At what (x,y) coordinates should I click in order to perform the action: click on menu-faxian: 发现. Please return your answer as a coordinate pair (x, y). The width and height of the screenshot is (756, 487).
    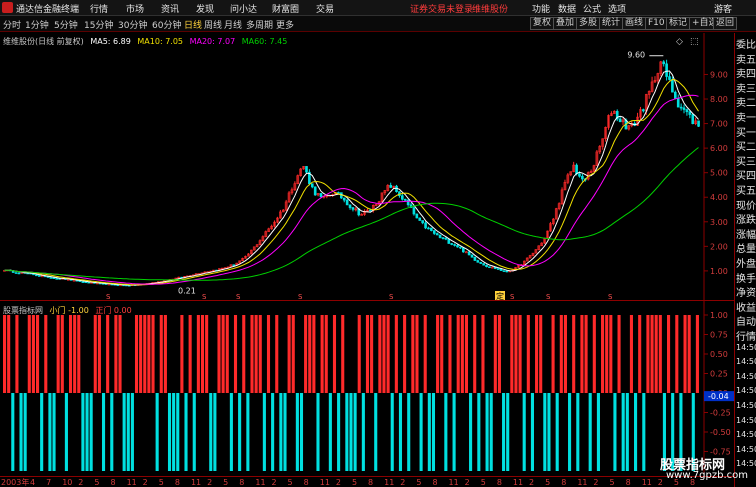
    Looking at the image, I should click on (205, 8).